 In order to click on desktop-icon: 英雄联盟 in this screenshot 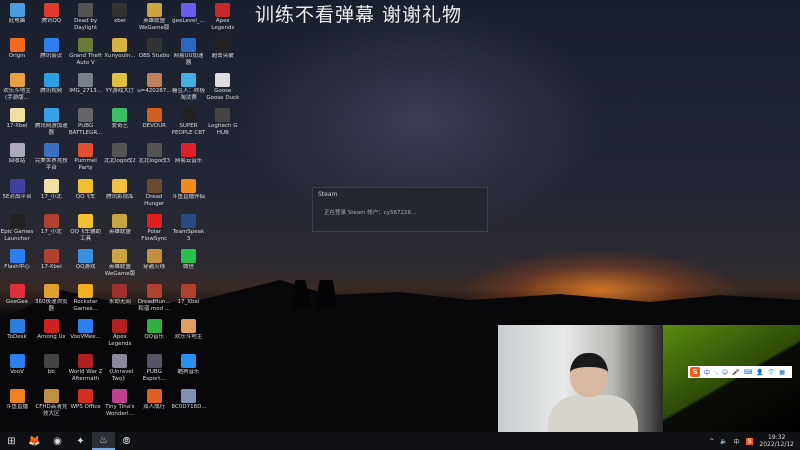, I will do `click(120, 231)`.